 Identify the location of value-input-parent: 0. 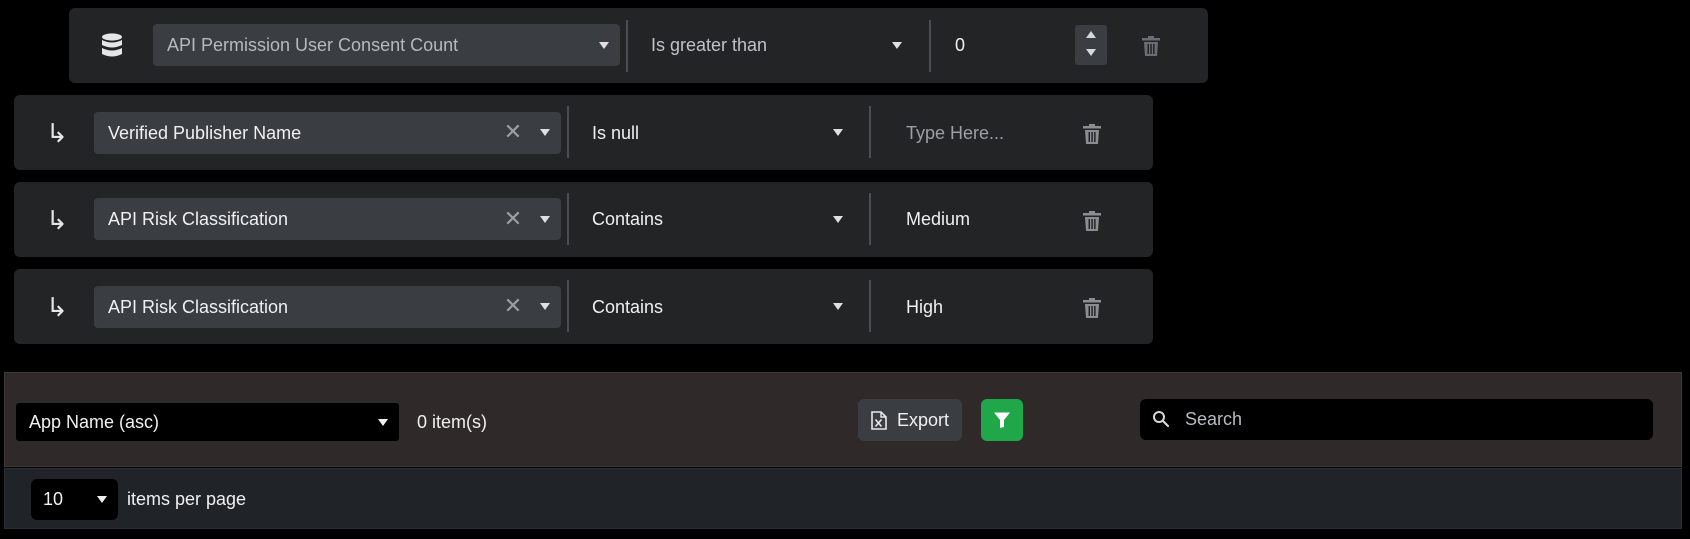
(1010, 45).